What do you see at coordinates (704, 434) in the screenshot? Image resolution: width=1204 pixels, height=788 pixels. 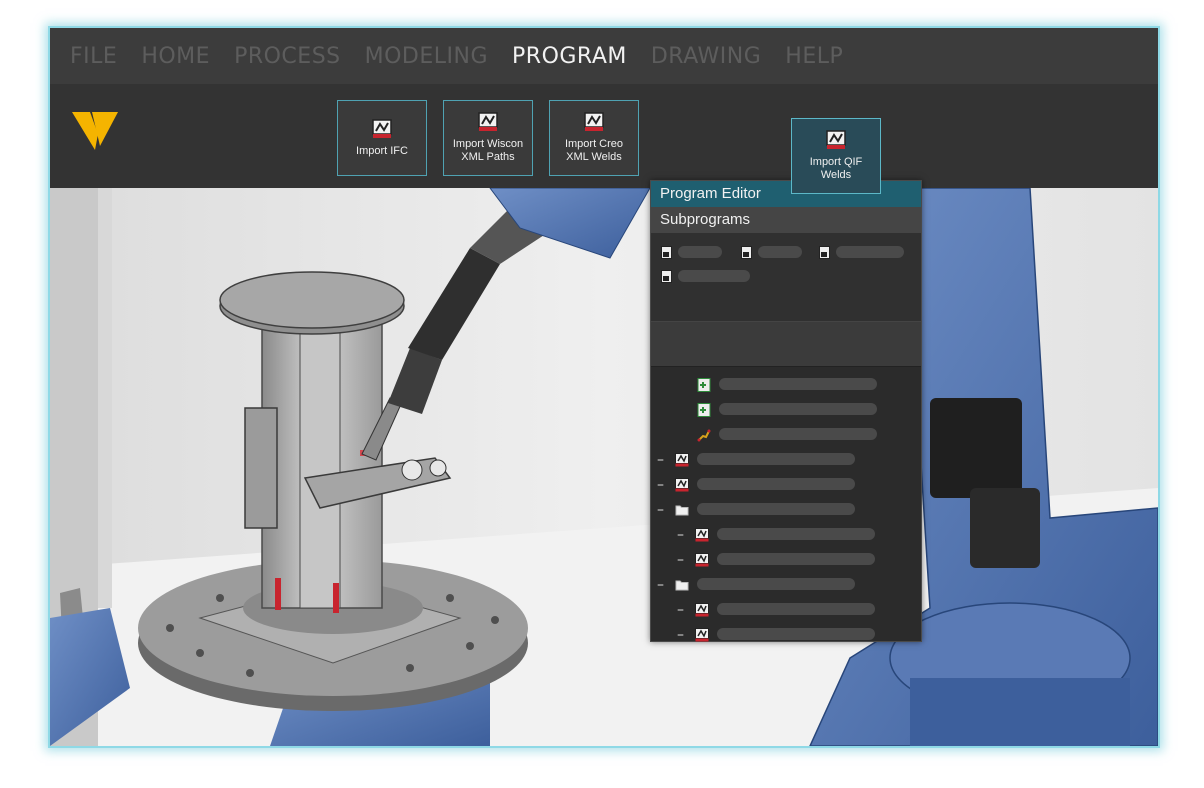 I see `path-icon` at bounding box center [704, 434].